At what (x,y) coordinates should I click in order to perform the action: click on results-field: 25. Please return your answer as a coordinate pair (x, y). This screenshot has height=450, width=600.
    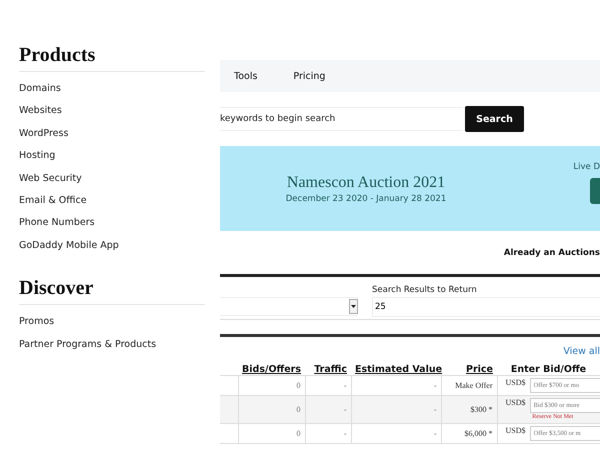
    Looking at the image, I should click on (486, 307).